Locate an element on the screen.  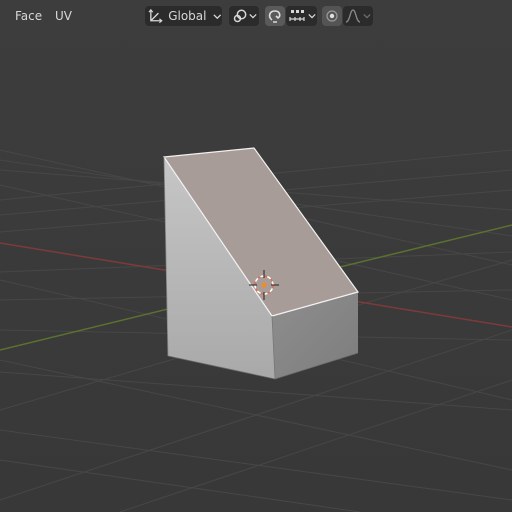
snap-increment-icon is located at coordinates (297, 15).